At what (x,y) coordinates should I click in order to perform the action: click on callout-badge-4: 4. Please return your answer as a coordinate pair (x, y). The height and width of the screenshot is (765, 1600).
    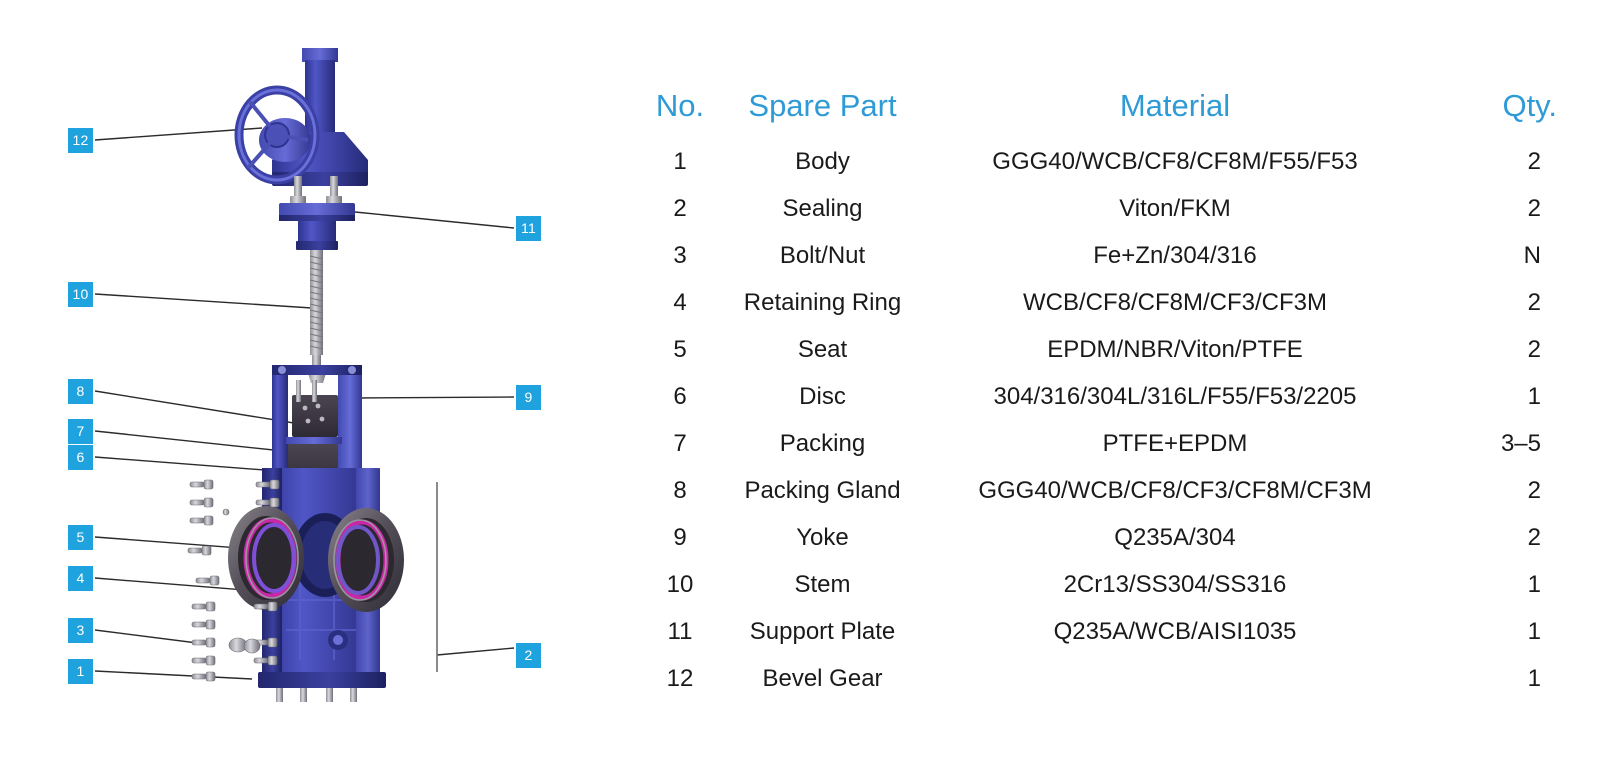
    Looking at the image, I should click on (80, 578).